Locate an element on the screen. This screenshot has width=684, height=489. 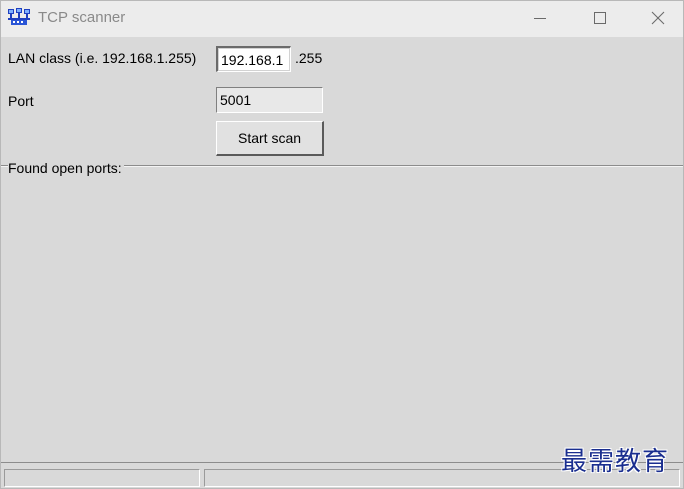
start-scan-button: Start scan is located at coordinates (270, 138).